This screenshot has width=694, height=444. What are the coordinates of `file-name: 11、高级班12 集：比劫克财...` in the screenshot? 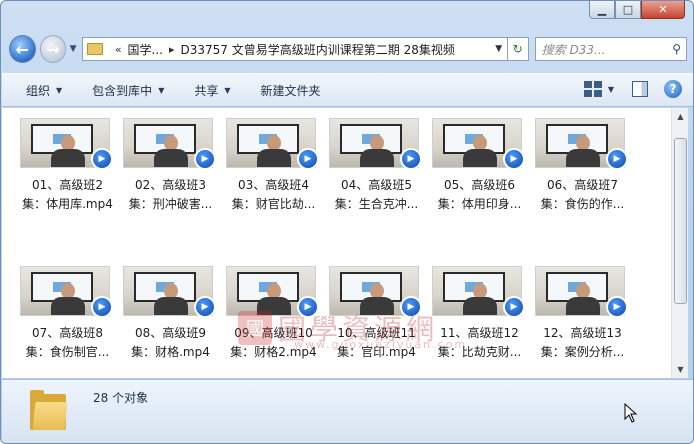 It's located at (479, 343).